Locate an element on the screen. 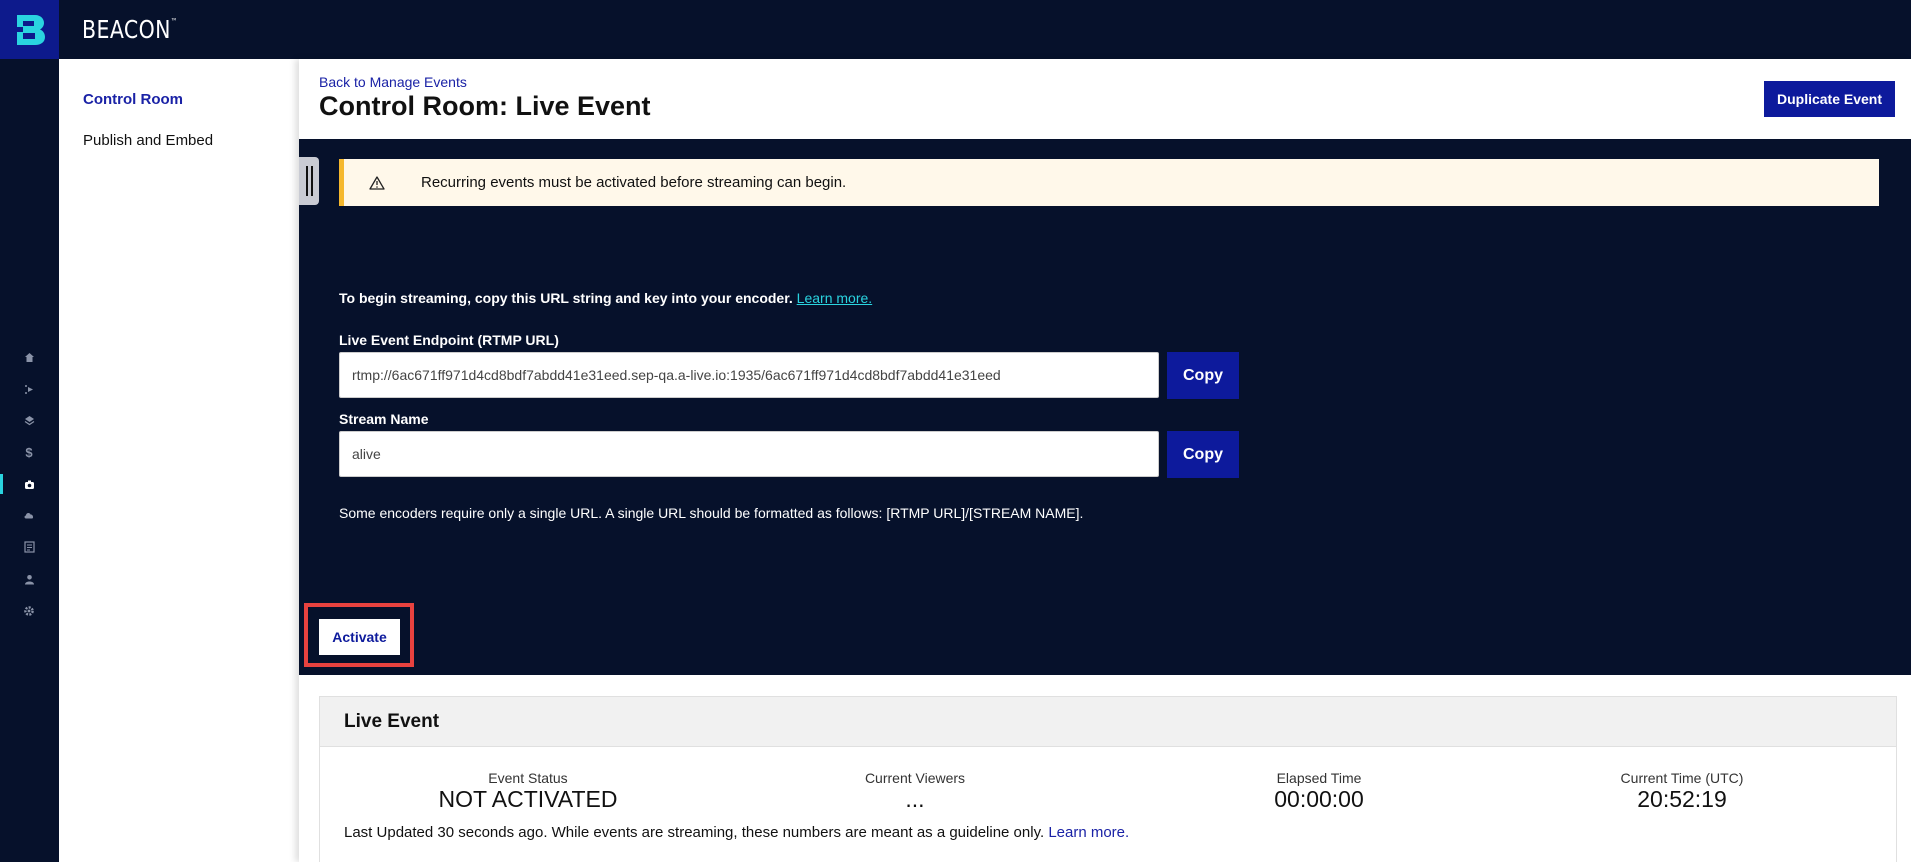  beacon-logo is located at coordinates (29, 29).